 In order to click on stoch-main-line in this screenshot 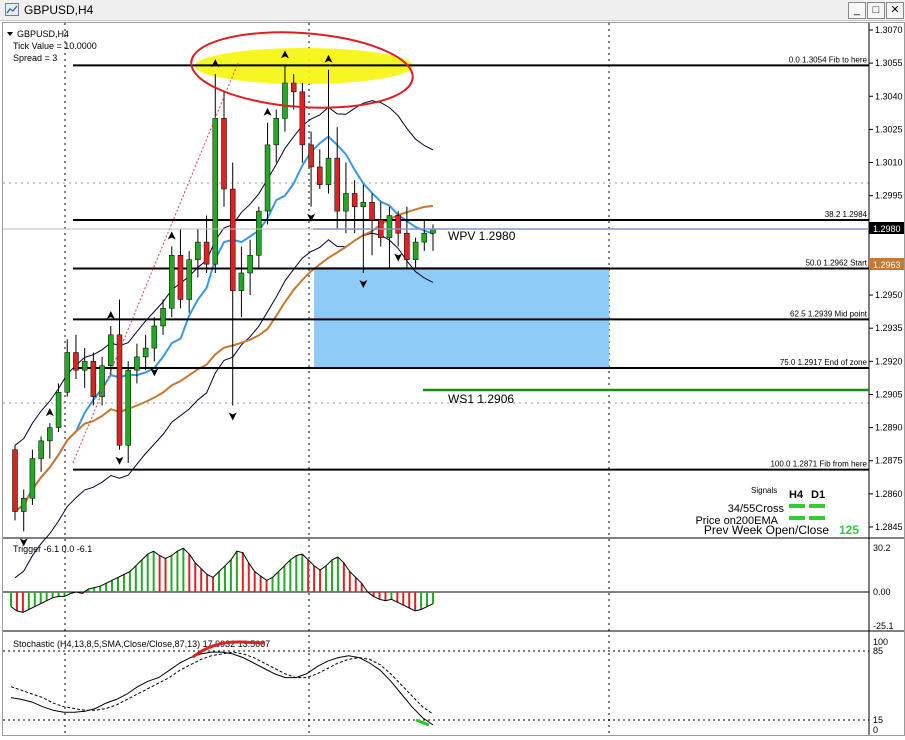, I will do `click(222, 688)`.